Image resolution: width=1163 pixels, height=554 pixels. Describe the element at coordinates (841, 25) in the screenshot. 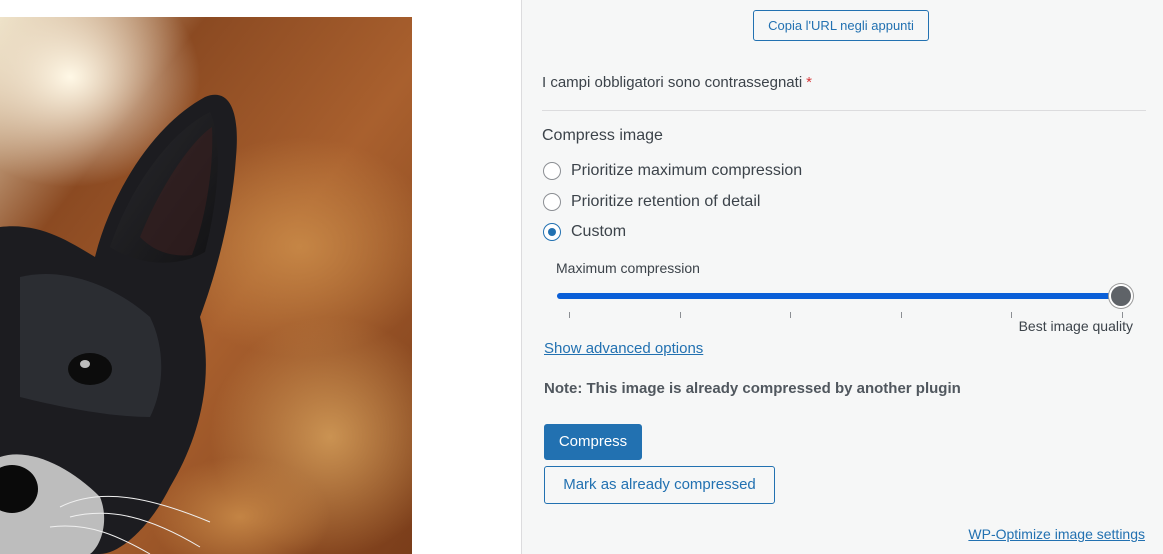

I see `copy-url-button: Copia l'URL negli appunti` at that location.